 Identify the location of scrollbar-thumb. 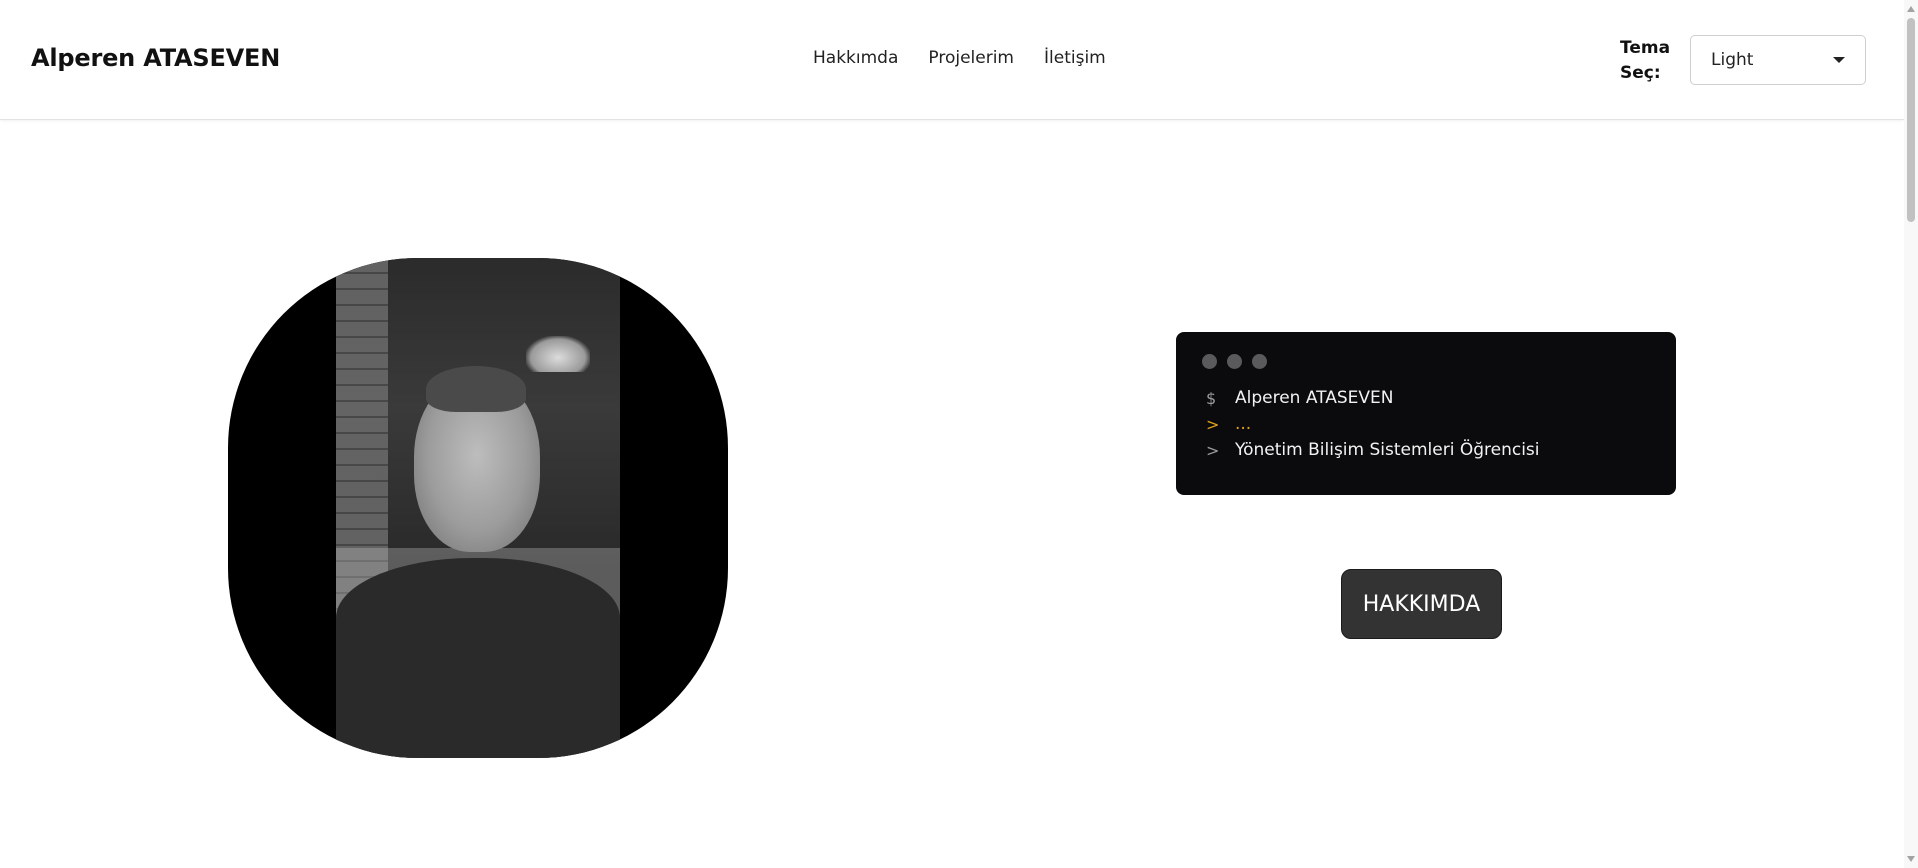
(1911, 120).